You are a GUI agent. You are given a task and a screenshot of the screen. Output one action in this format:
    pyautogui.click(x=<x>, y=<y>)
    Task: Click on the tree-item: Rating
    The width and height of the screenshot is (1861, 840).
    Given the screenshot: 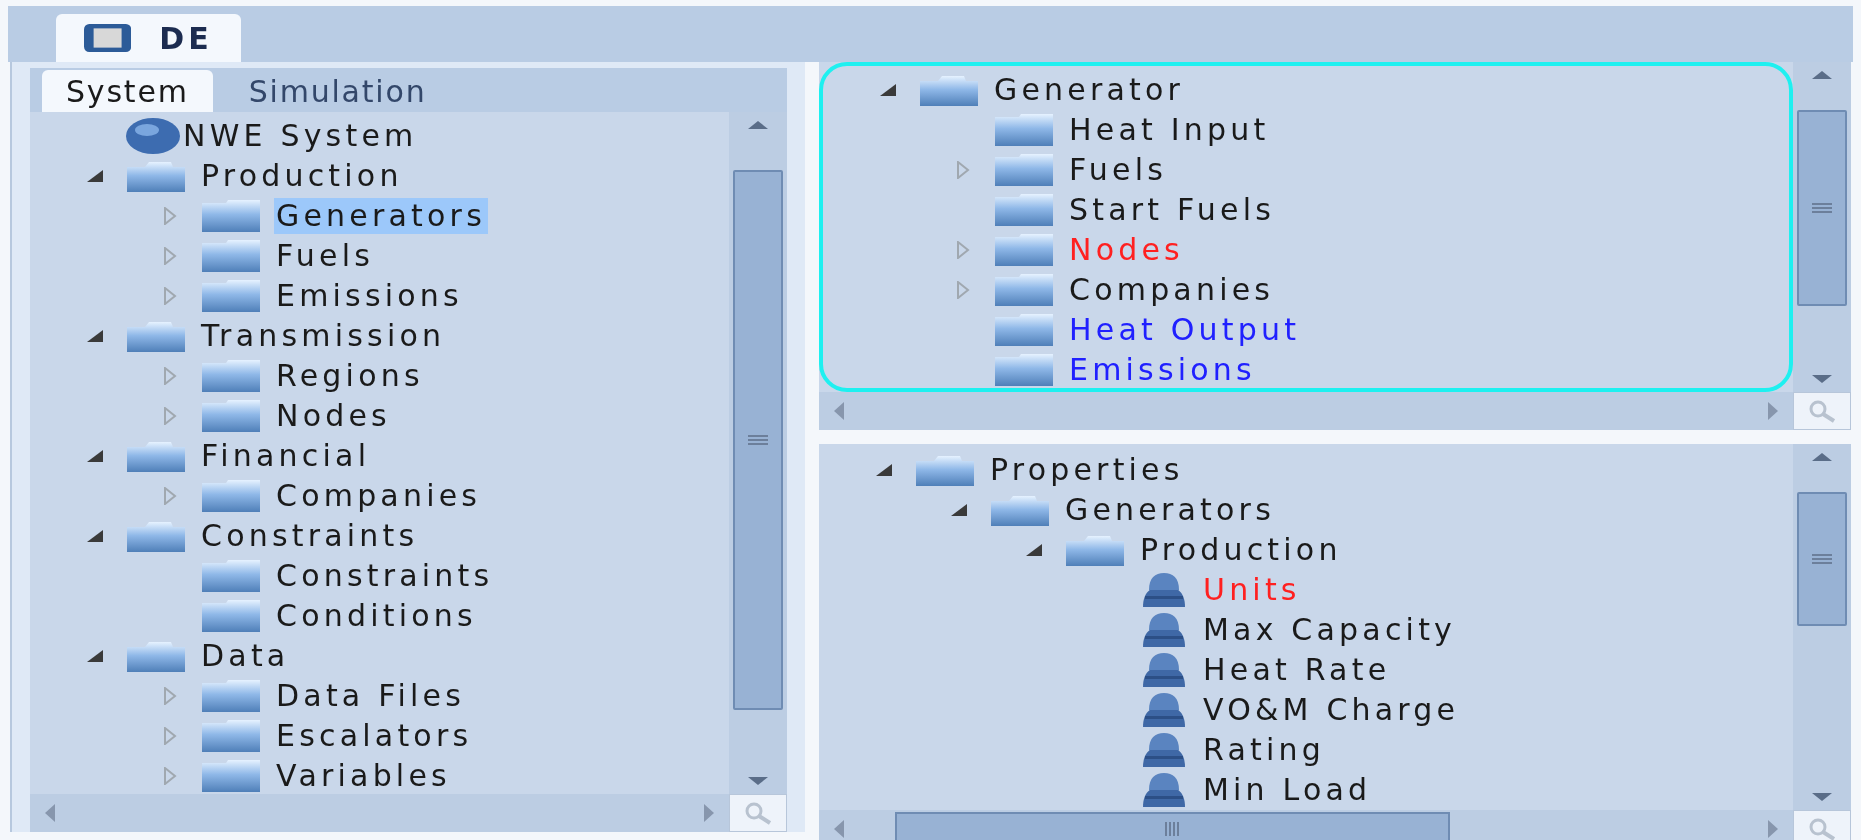 What is the action you would take?
    pyautogui.click(x=1264, y=750)
    